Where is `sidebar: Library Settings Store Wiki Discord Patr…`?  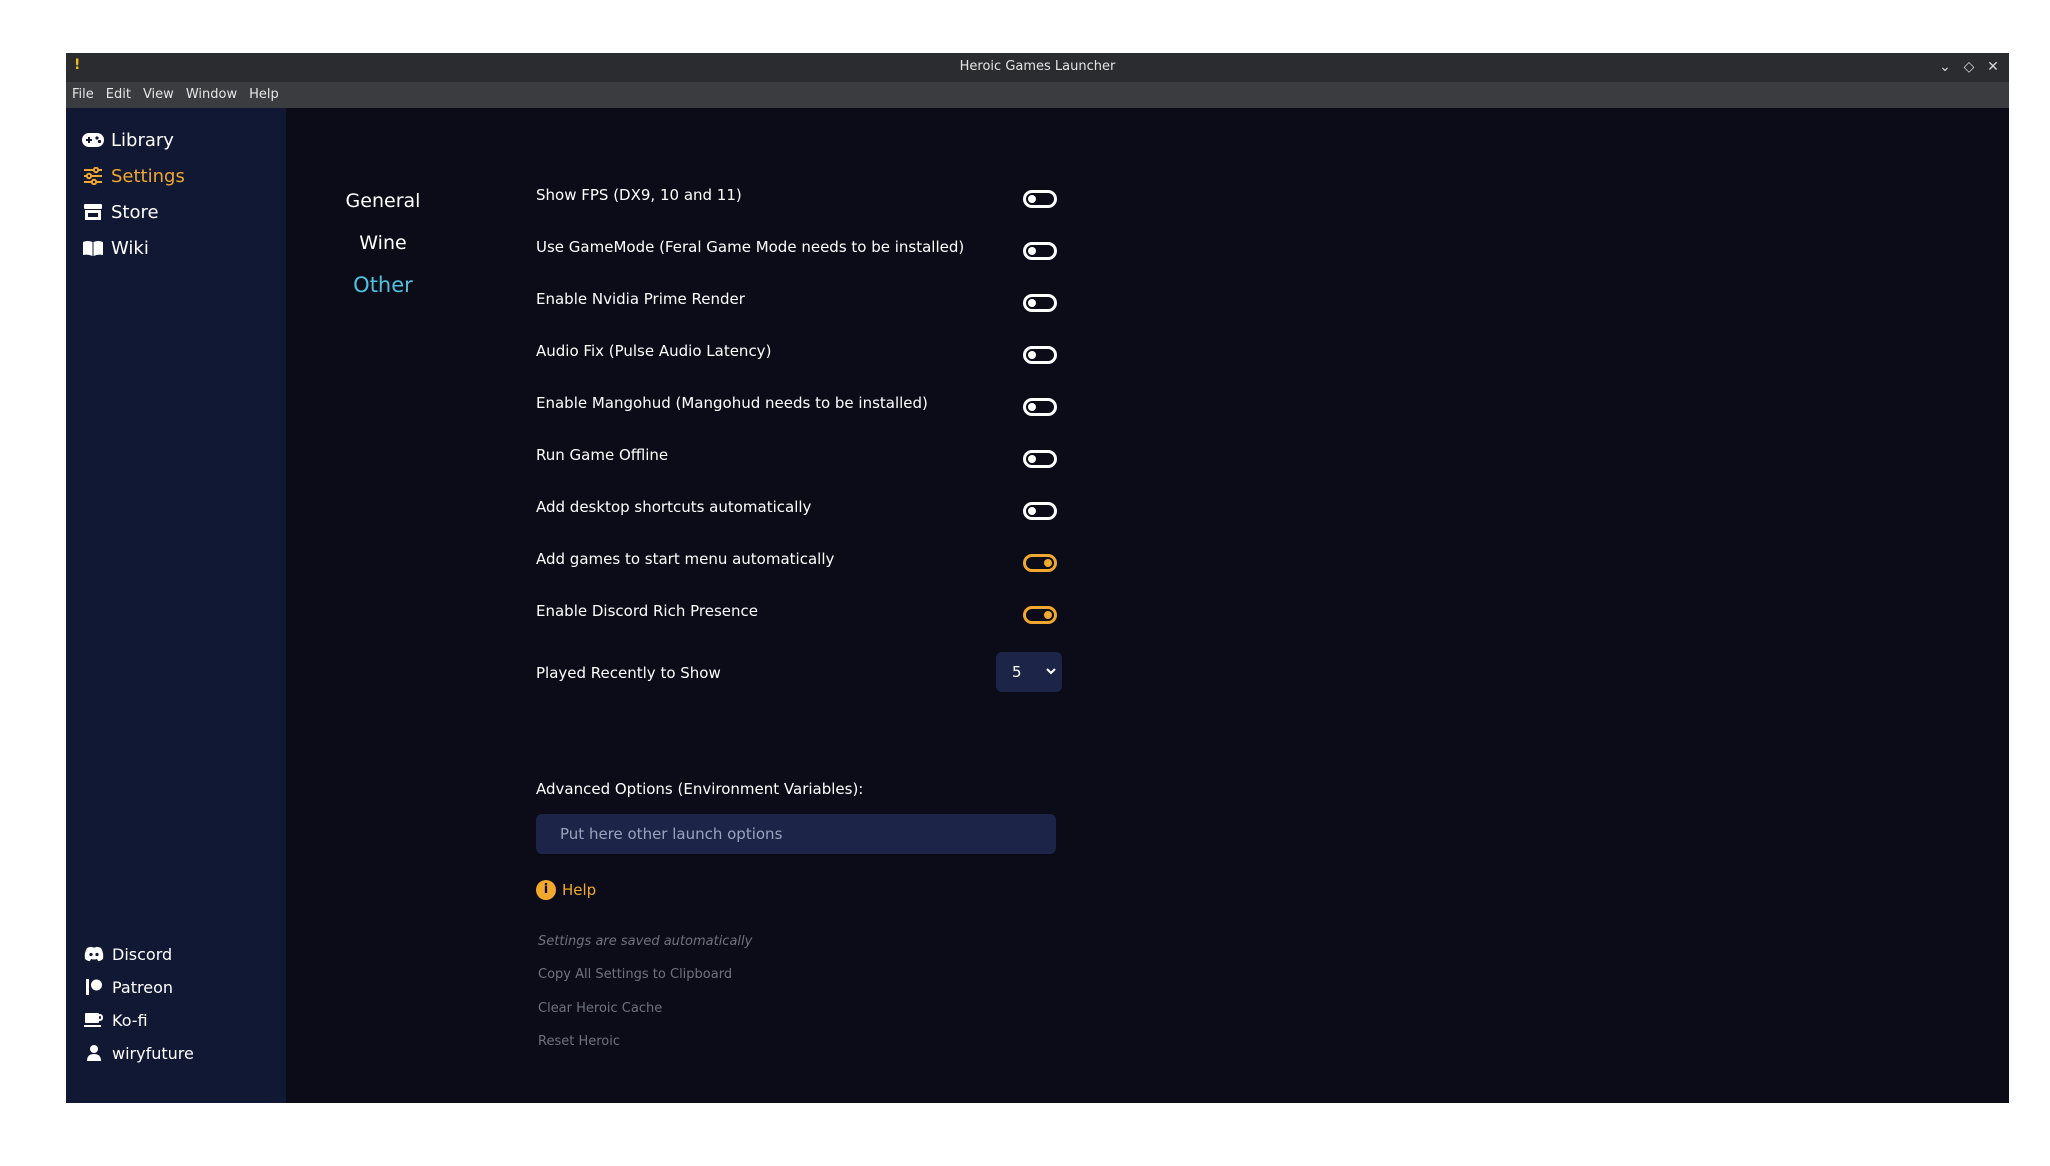 sidebar: Library Settings Store Wiki Discord Patr… is located at coordinates (176, 605).